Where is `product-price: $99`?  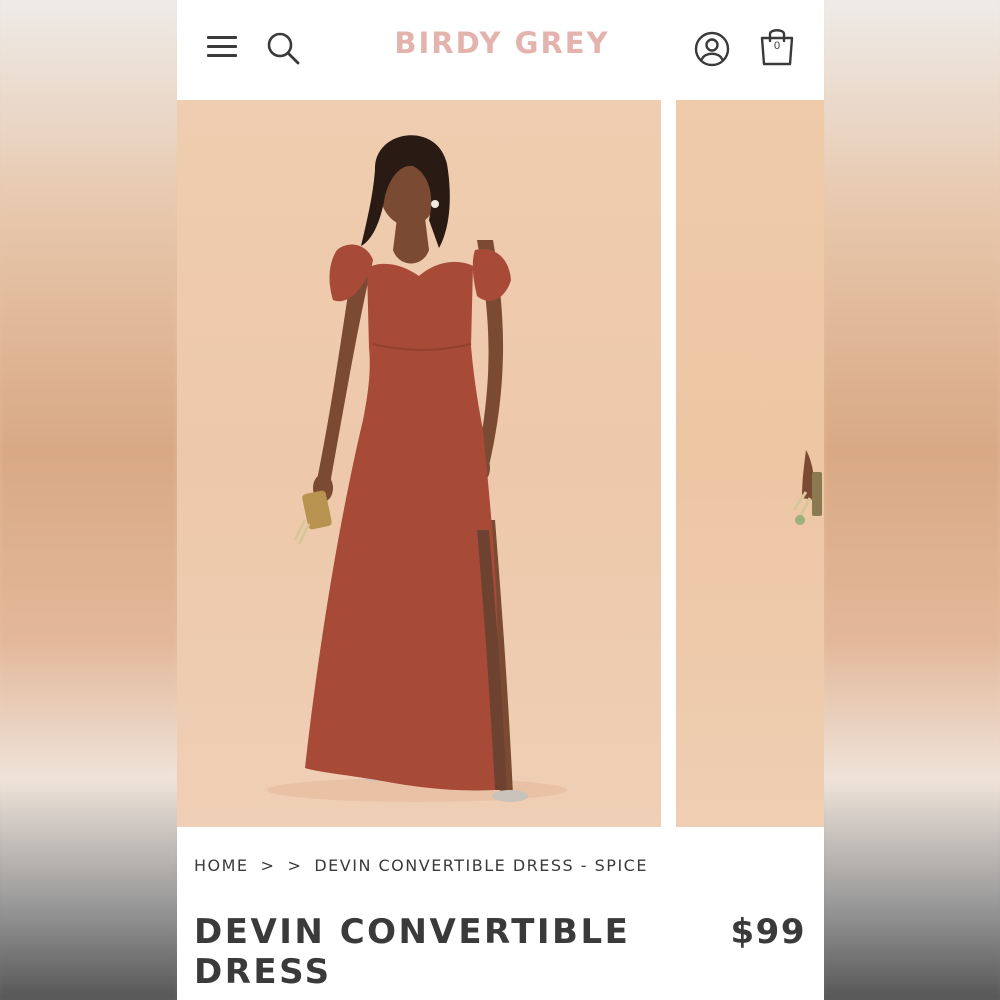 product-price: $99 is located at coordinates (768, 932).